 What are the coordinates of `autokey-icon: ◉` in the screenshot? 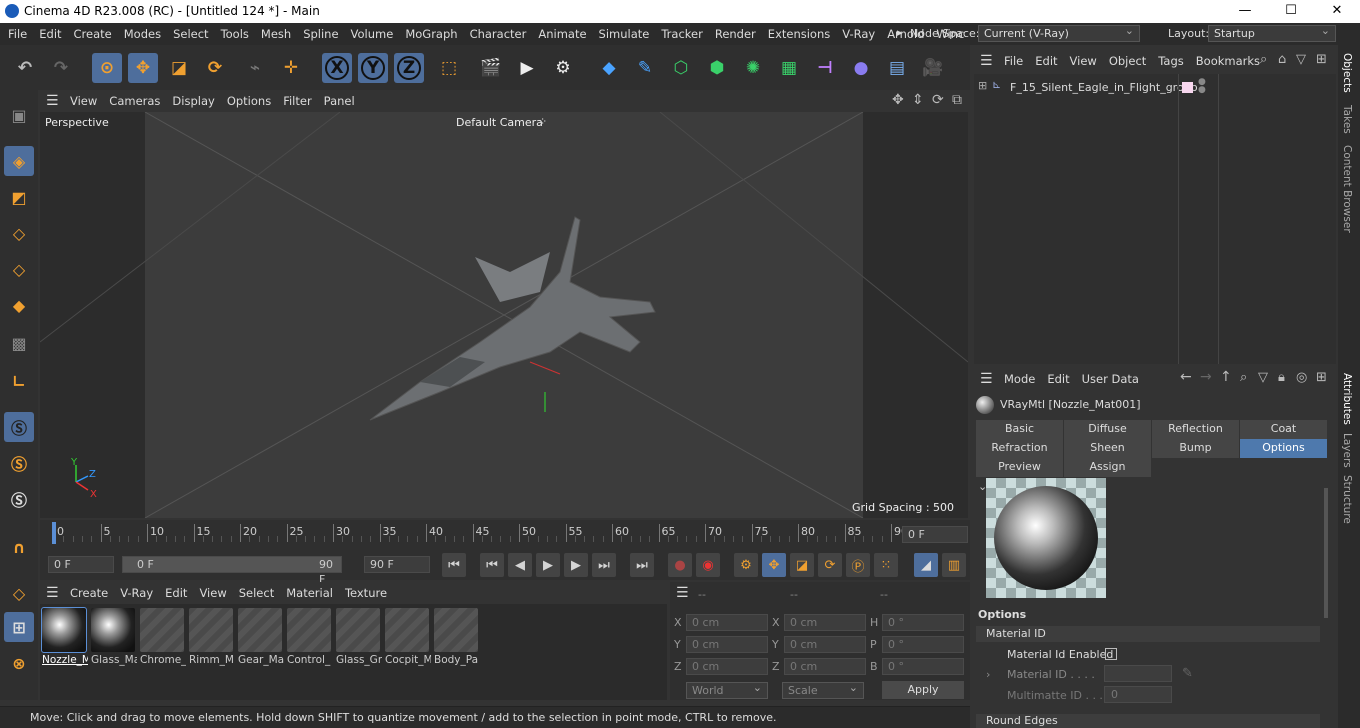 It's located at (708, 565).